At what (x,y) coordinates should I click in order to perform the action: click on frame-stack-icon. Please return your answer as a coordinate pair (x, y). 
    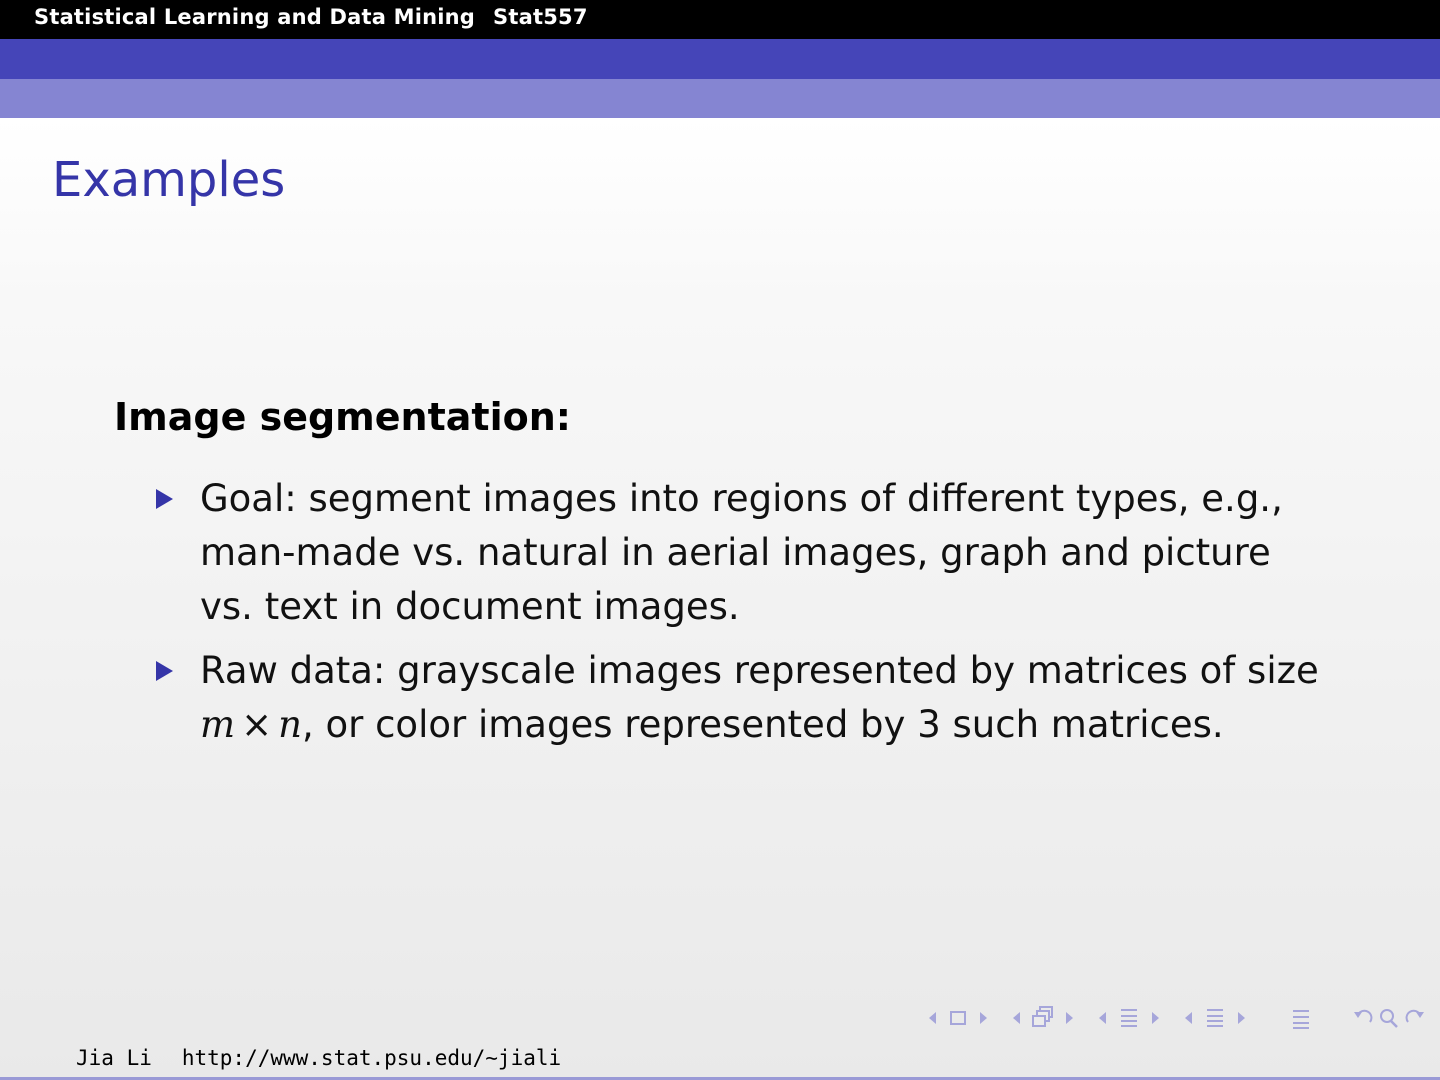
    Looking at the image, I should click on (1043, 1018).